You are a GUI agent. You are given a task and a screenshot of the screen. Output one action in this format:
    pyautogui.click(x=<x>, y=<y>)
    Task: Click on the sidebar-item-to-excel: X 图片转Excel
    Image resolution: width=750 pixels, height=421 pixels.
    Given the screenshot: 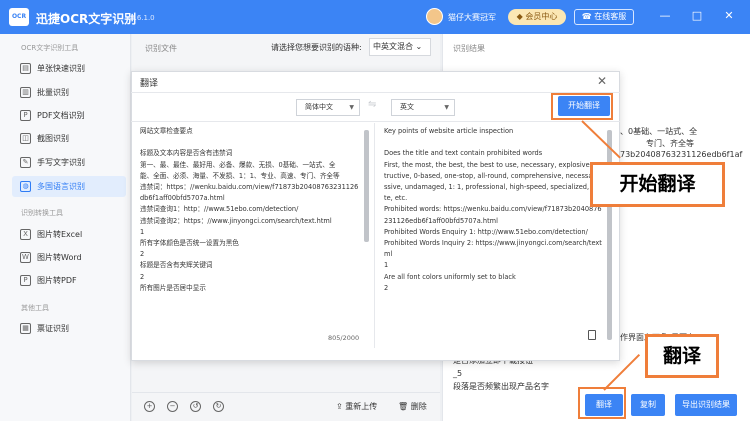 What is the action you would take?
    pyautogui.click(x=69, y=234)
    